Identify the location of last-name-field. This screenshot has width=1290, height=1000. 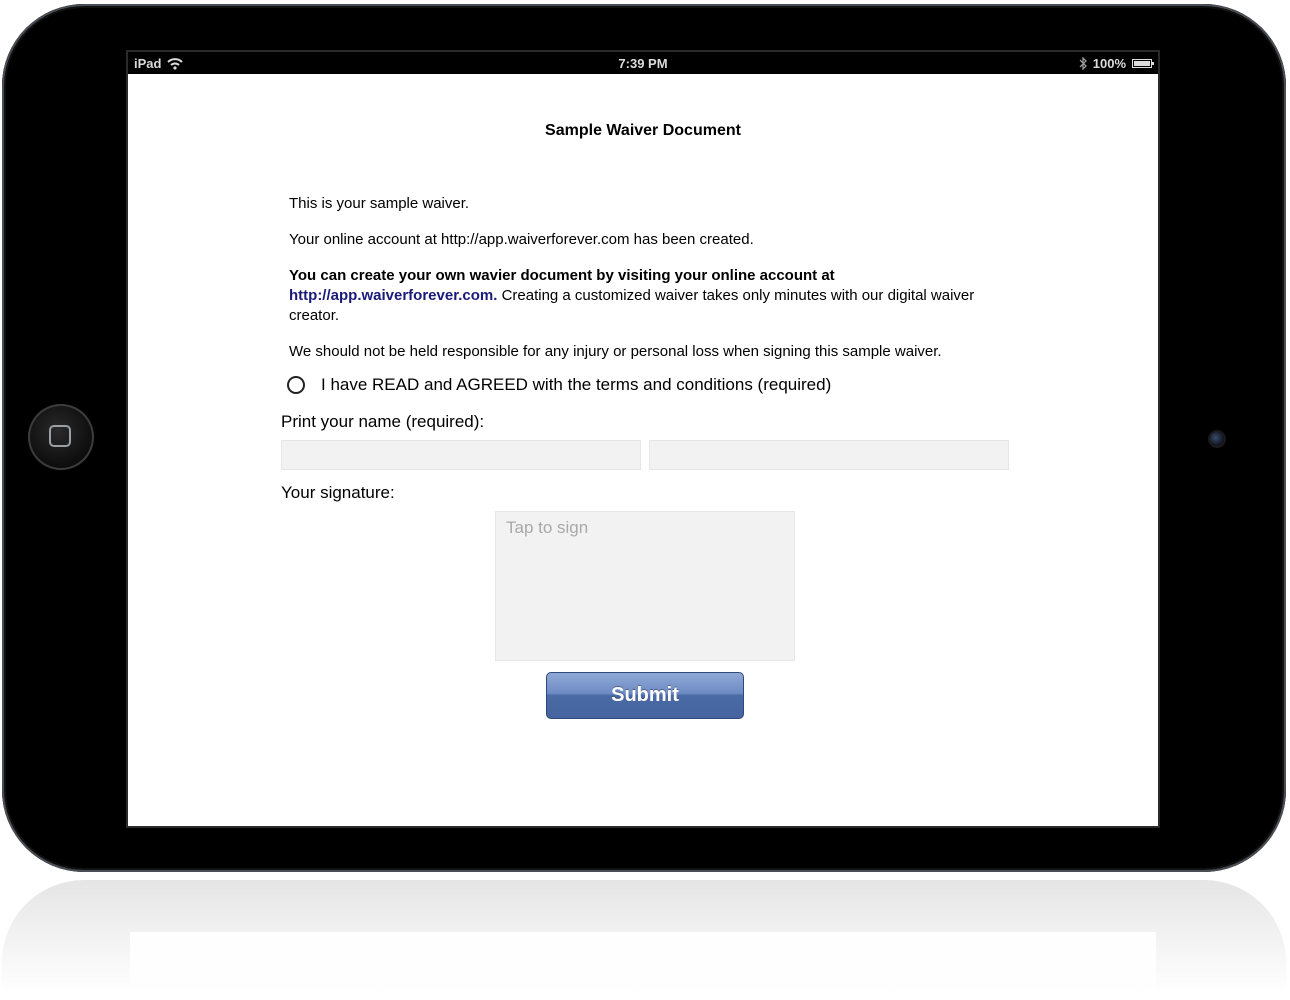
(829, 455).